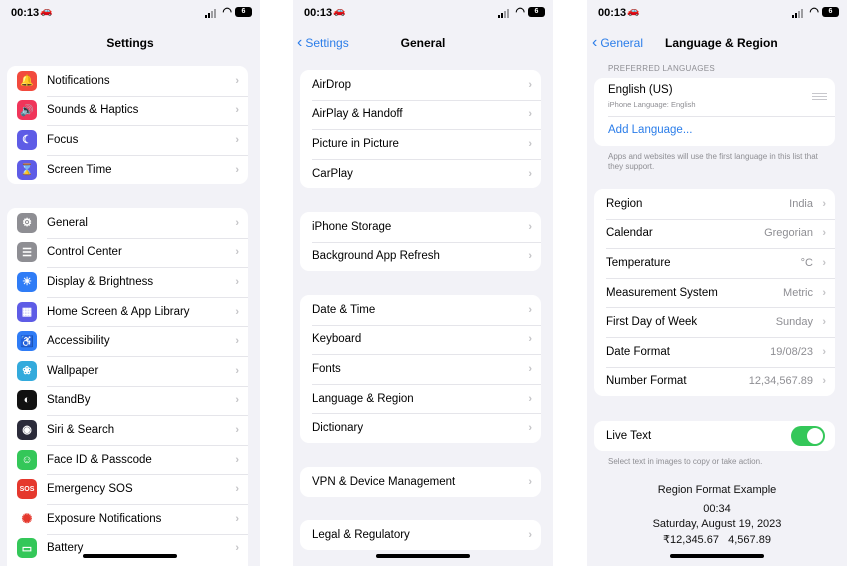  What do you see at coordinates (714, 381) in the screenshot?
I see `region-item-number-format: Number Format 12,34,567.89 ›` at bounding box center [714, 381].